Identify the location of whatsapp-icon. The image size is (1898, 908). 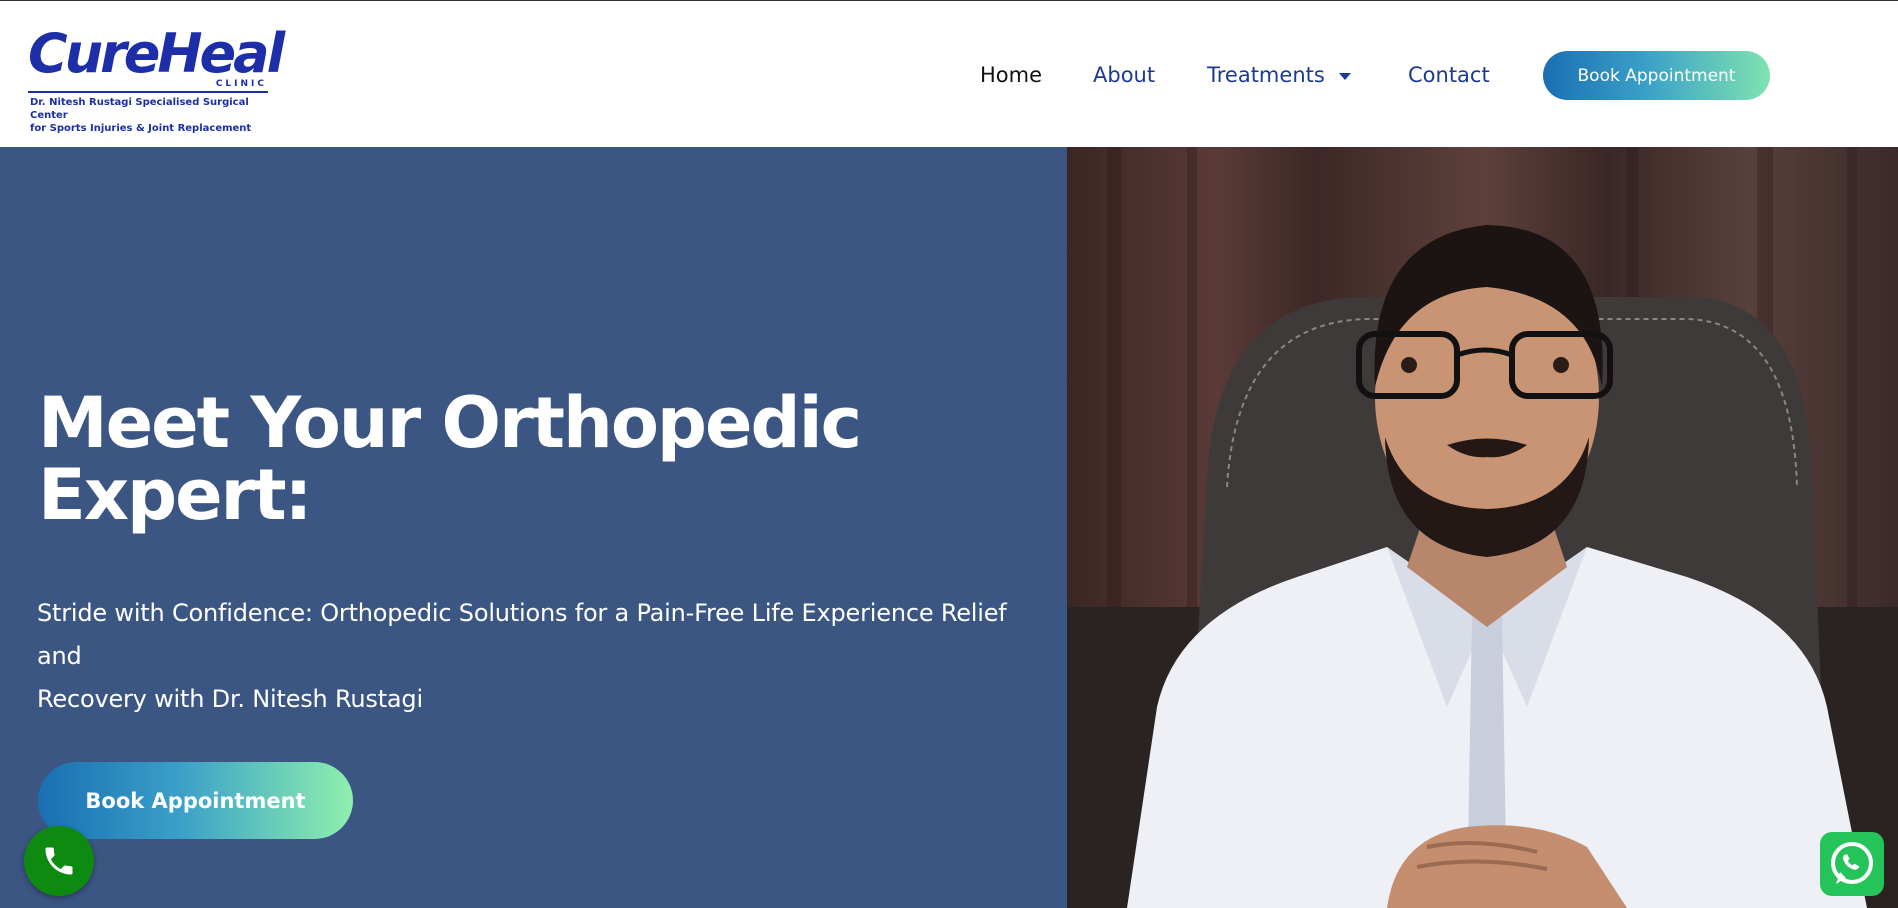
(1852, 863).